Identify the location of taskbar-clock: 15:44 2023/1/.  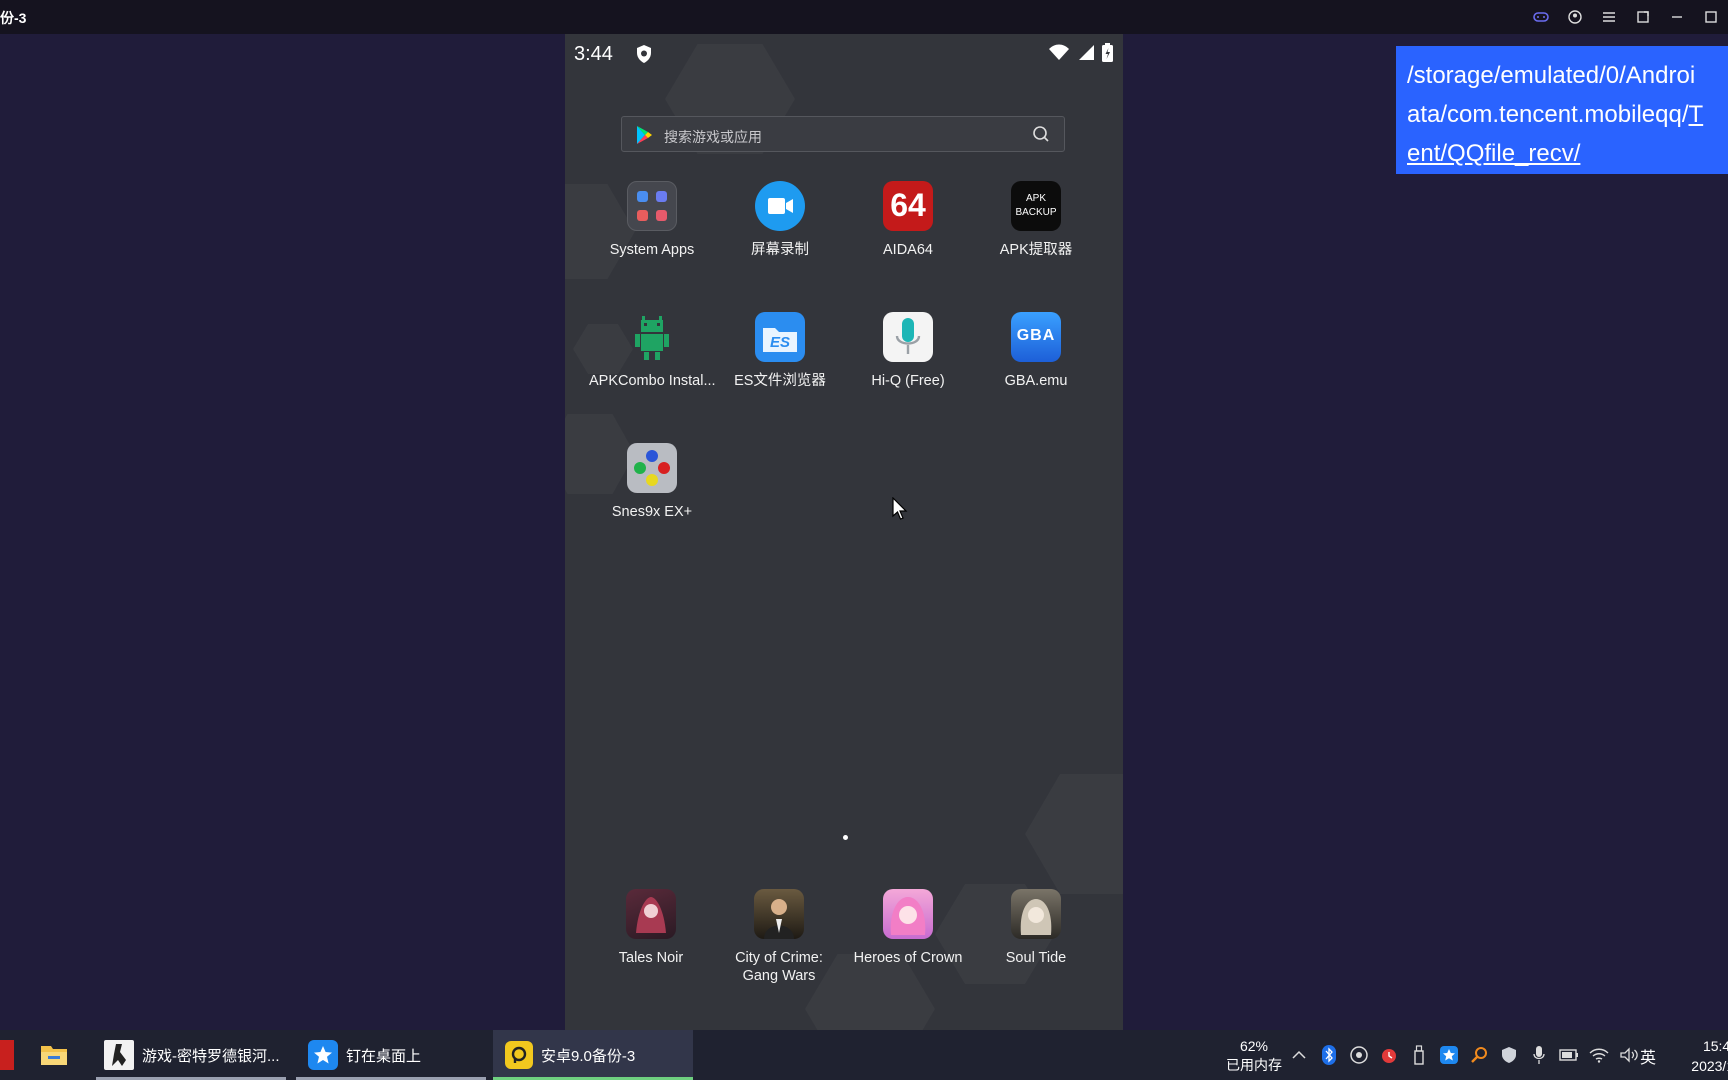
(1701, 1056).